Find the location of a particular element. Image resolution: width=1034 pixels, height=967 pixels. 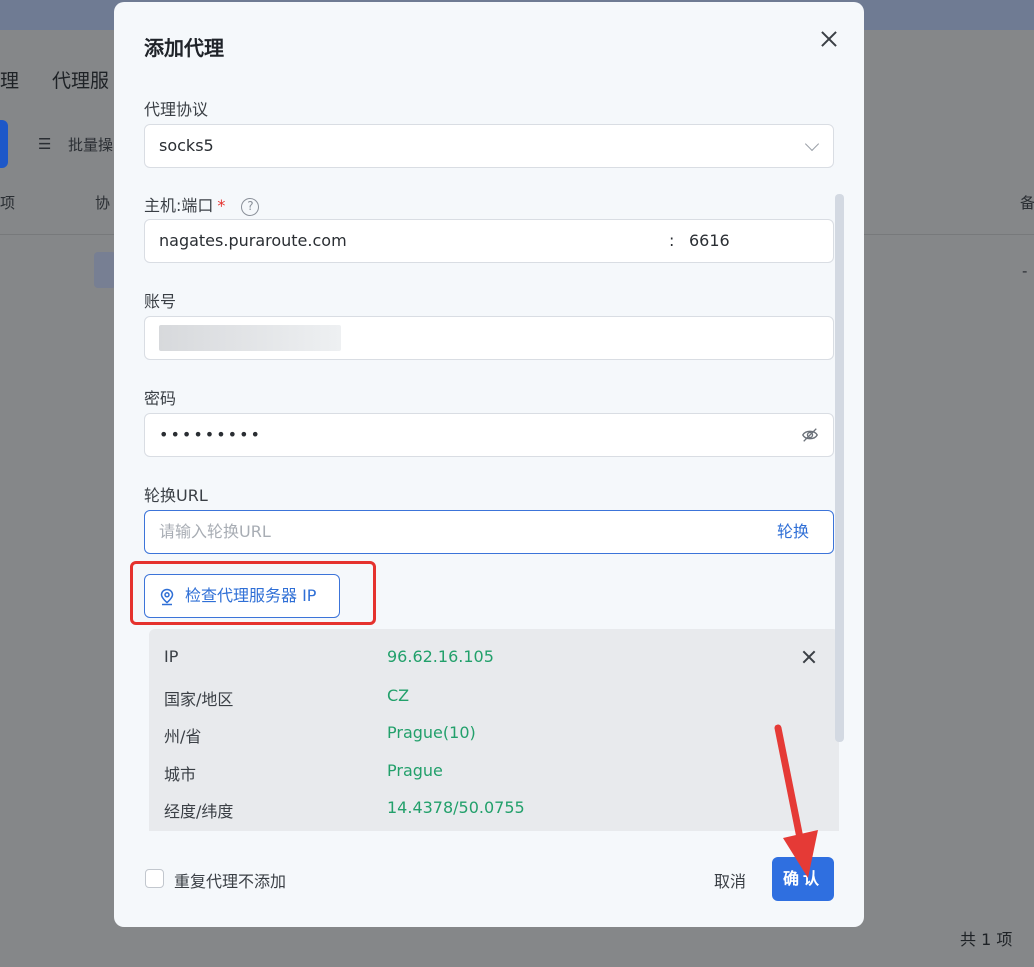

host-port-label-text: 主机:端口 is located at coordinates (179, 205).